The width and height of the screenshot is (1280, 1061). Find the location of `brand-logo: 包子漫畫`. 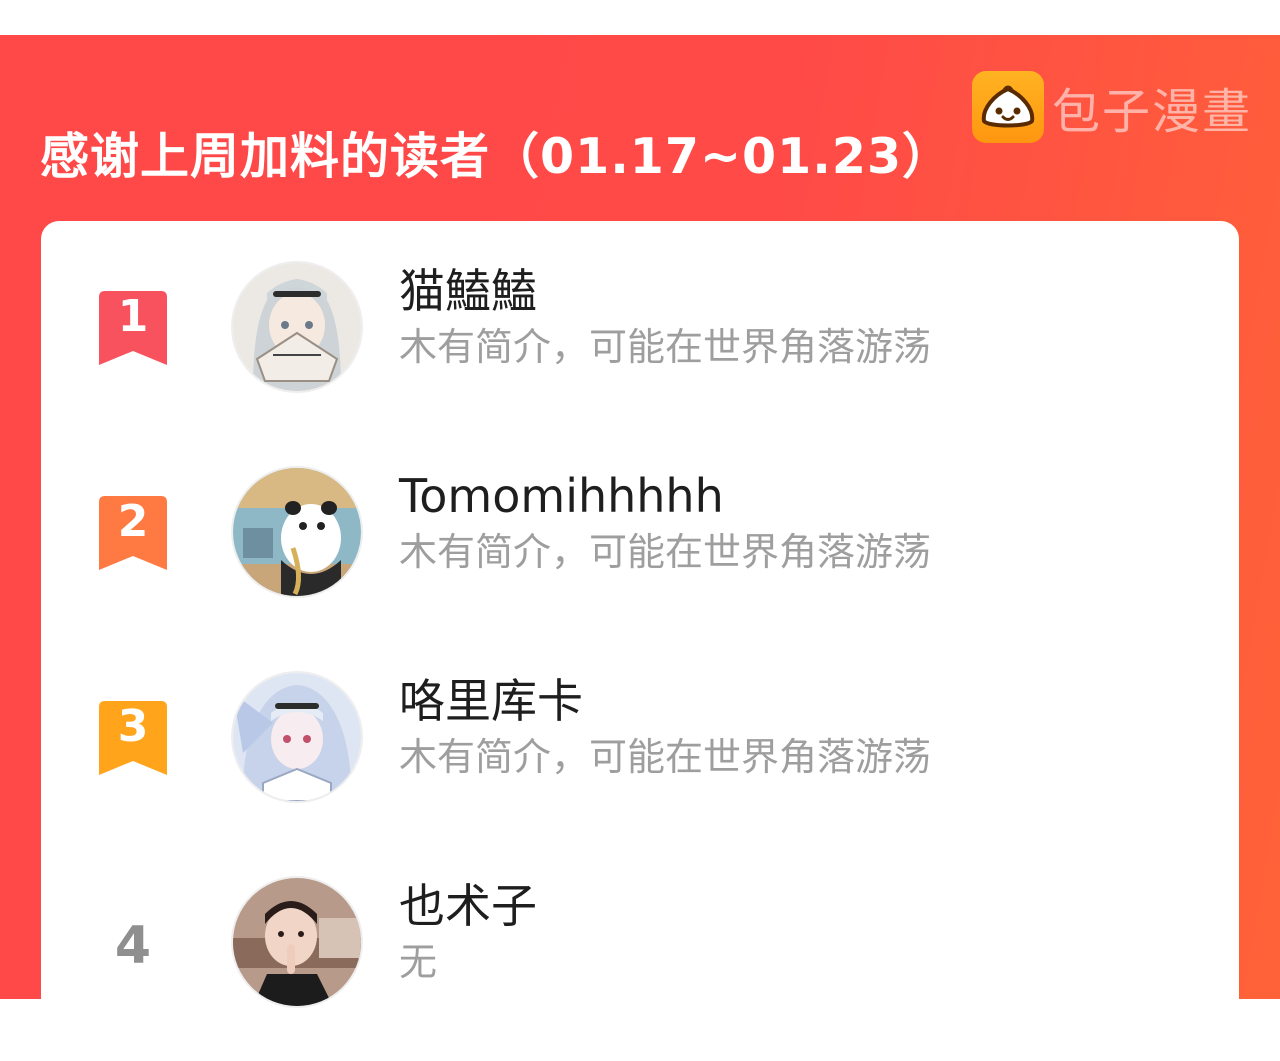

brand-logo: 包子漫畫 is located at coordinates (1112, 107).